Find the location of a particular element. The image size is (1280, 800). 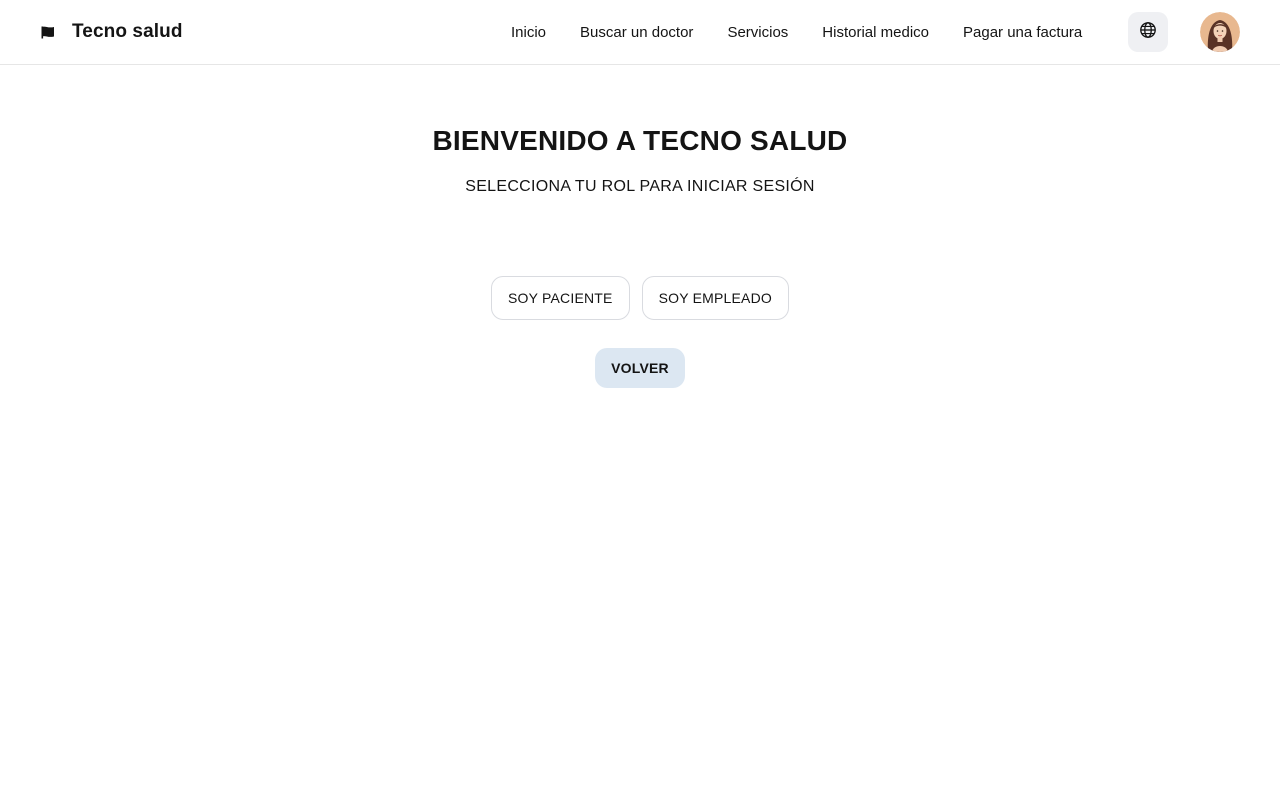

nav-link-servicios: Servicios is located at coordinates (757, 32).